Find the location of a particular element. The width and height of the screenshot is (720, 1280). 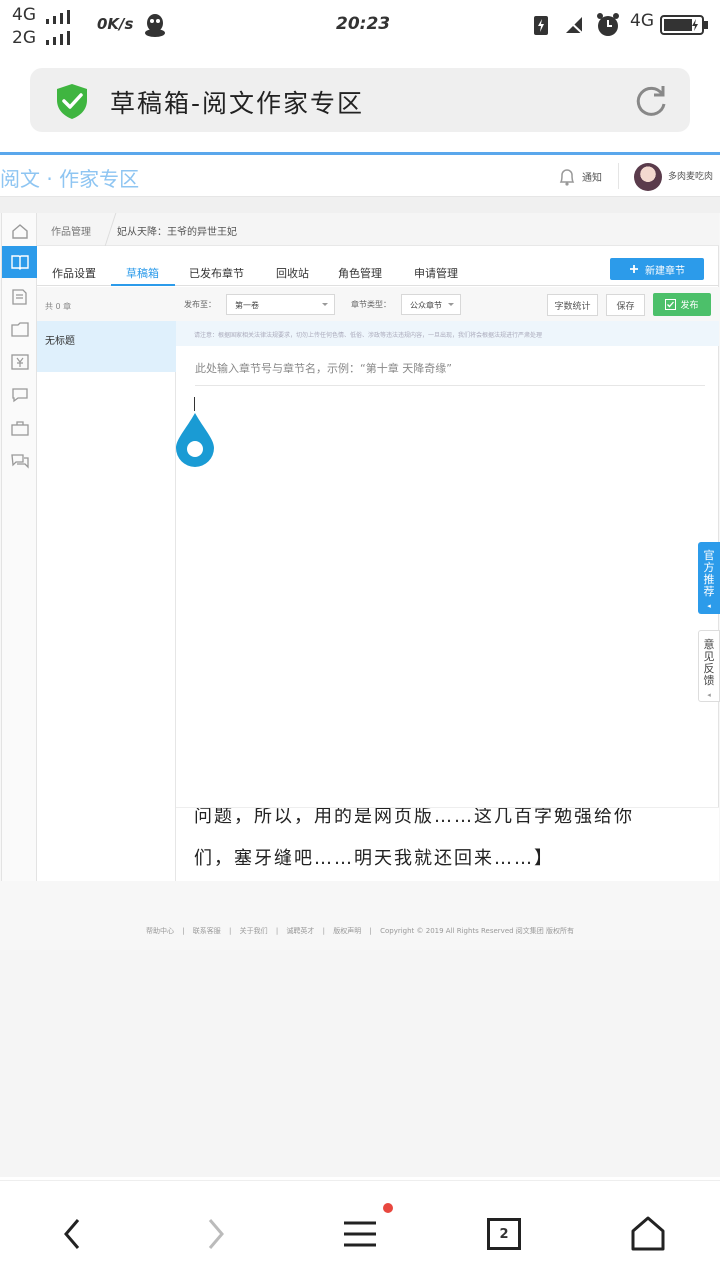

footer-link-jobs: 诚聘英才 is located at coordinates (300, 931).